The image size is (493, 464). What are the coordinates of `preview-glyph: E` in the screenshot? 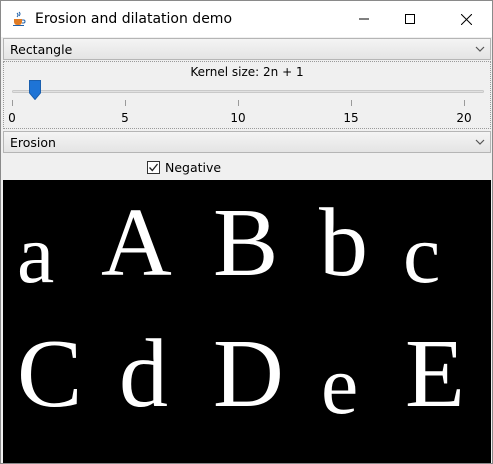 It's located at (435, 374).